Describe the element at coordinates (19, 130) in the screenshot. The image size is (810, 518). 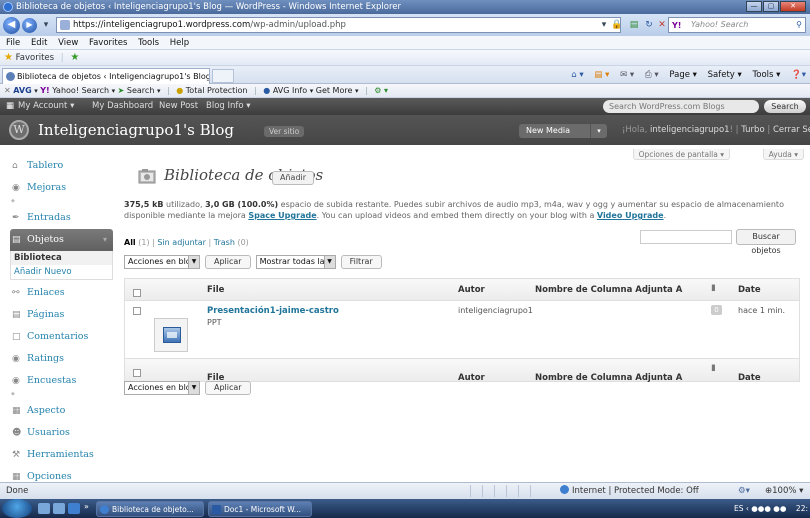
I see `wordpress-logo-icon: W` at that location.